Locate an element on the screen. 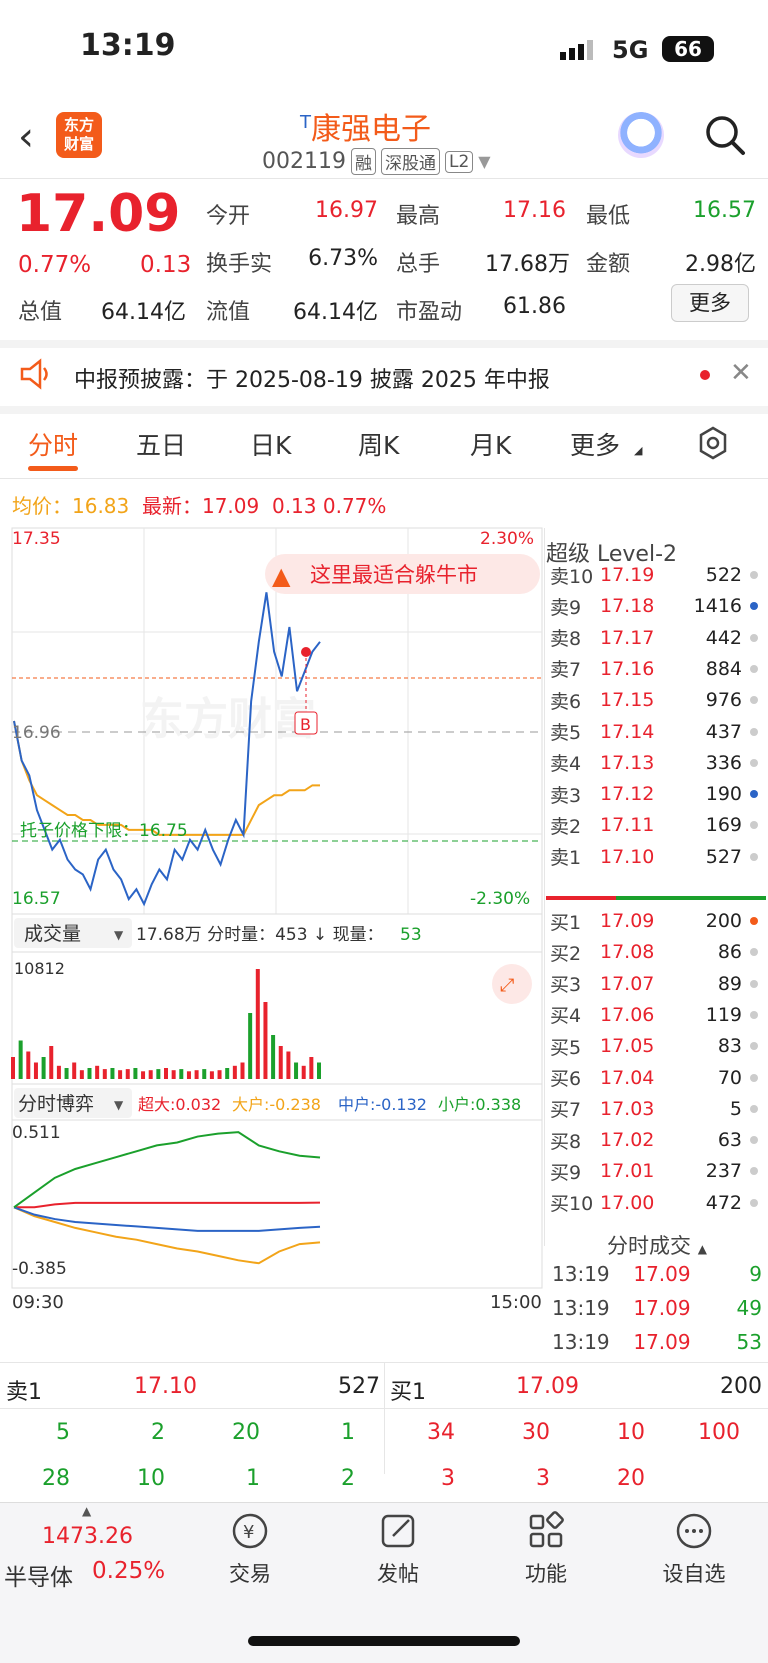 This screenshot has width=768, height=1663. tab-five-day: 五日 is located at coordinates (161, 444).